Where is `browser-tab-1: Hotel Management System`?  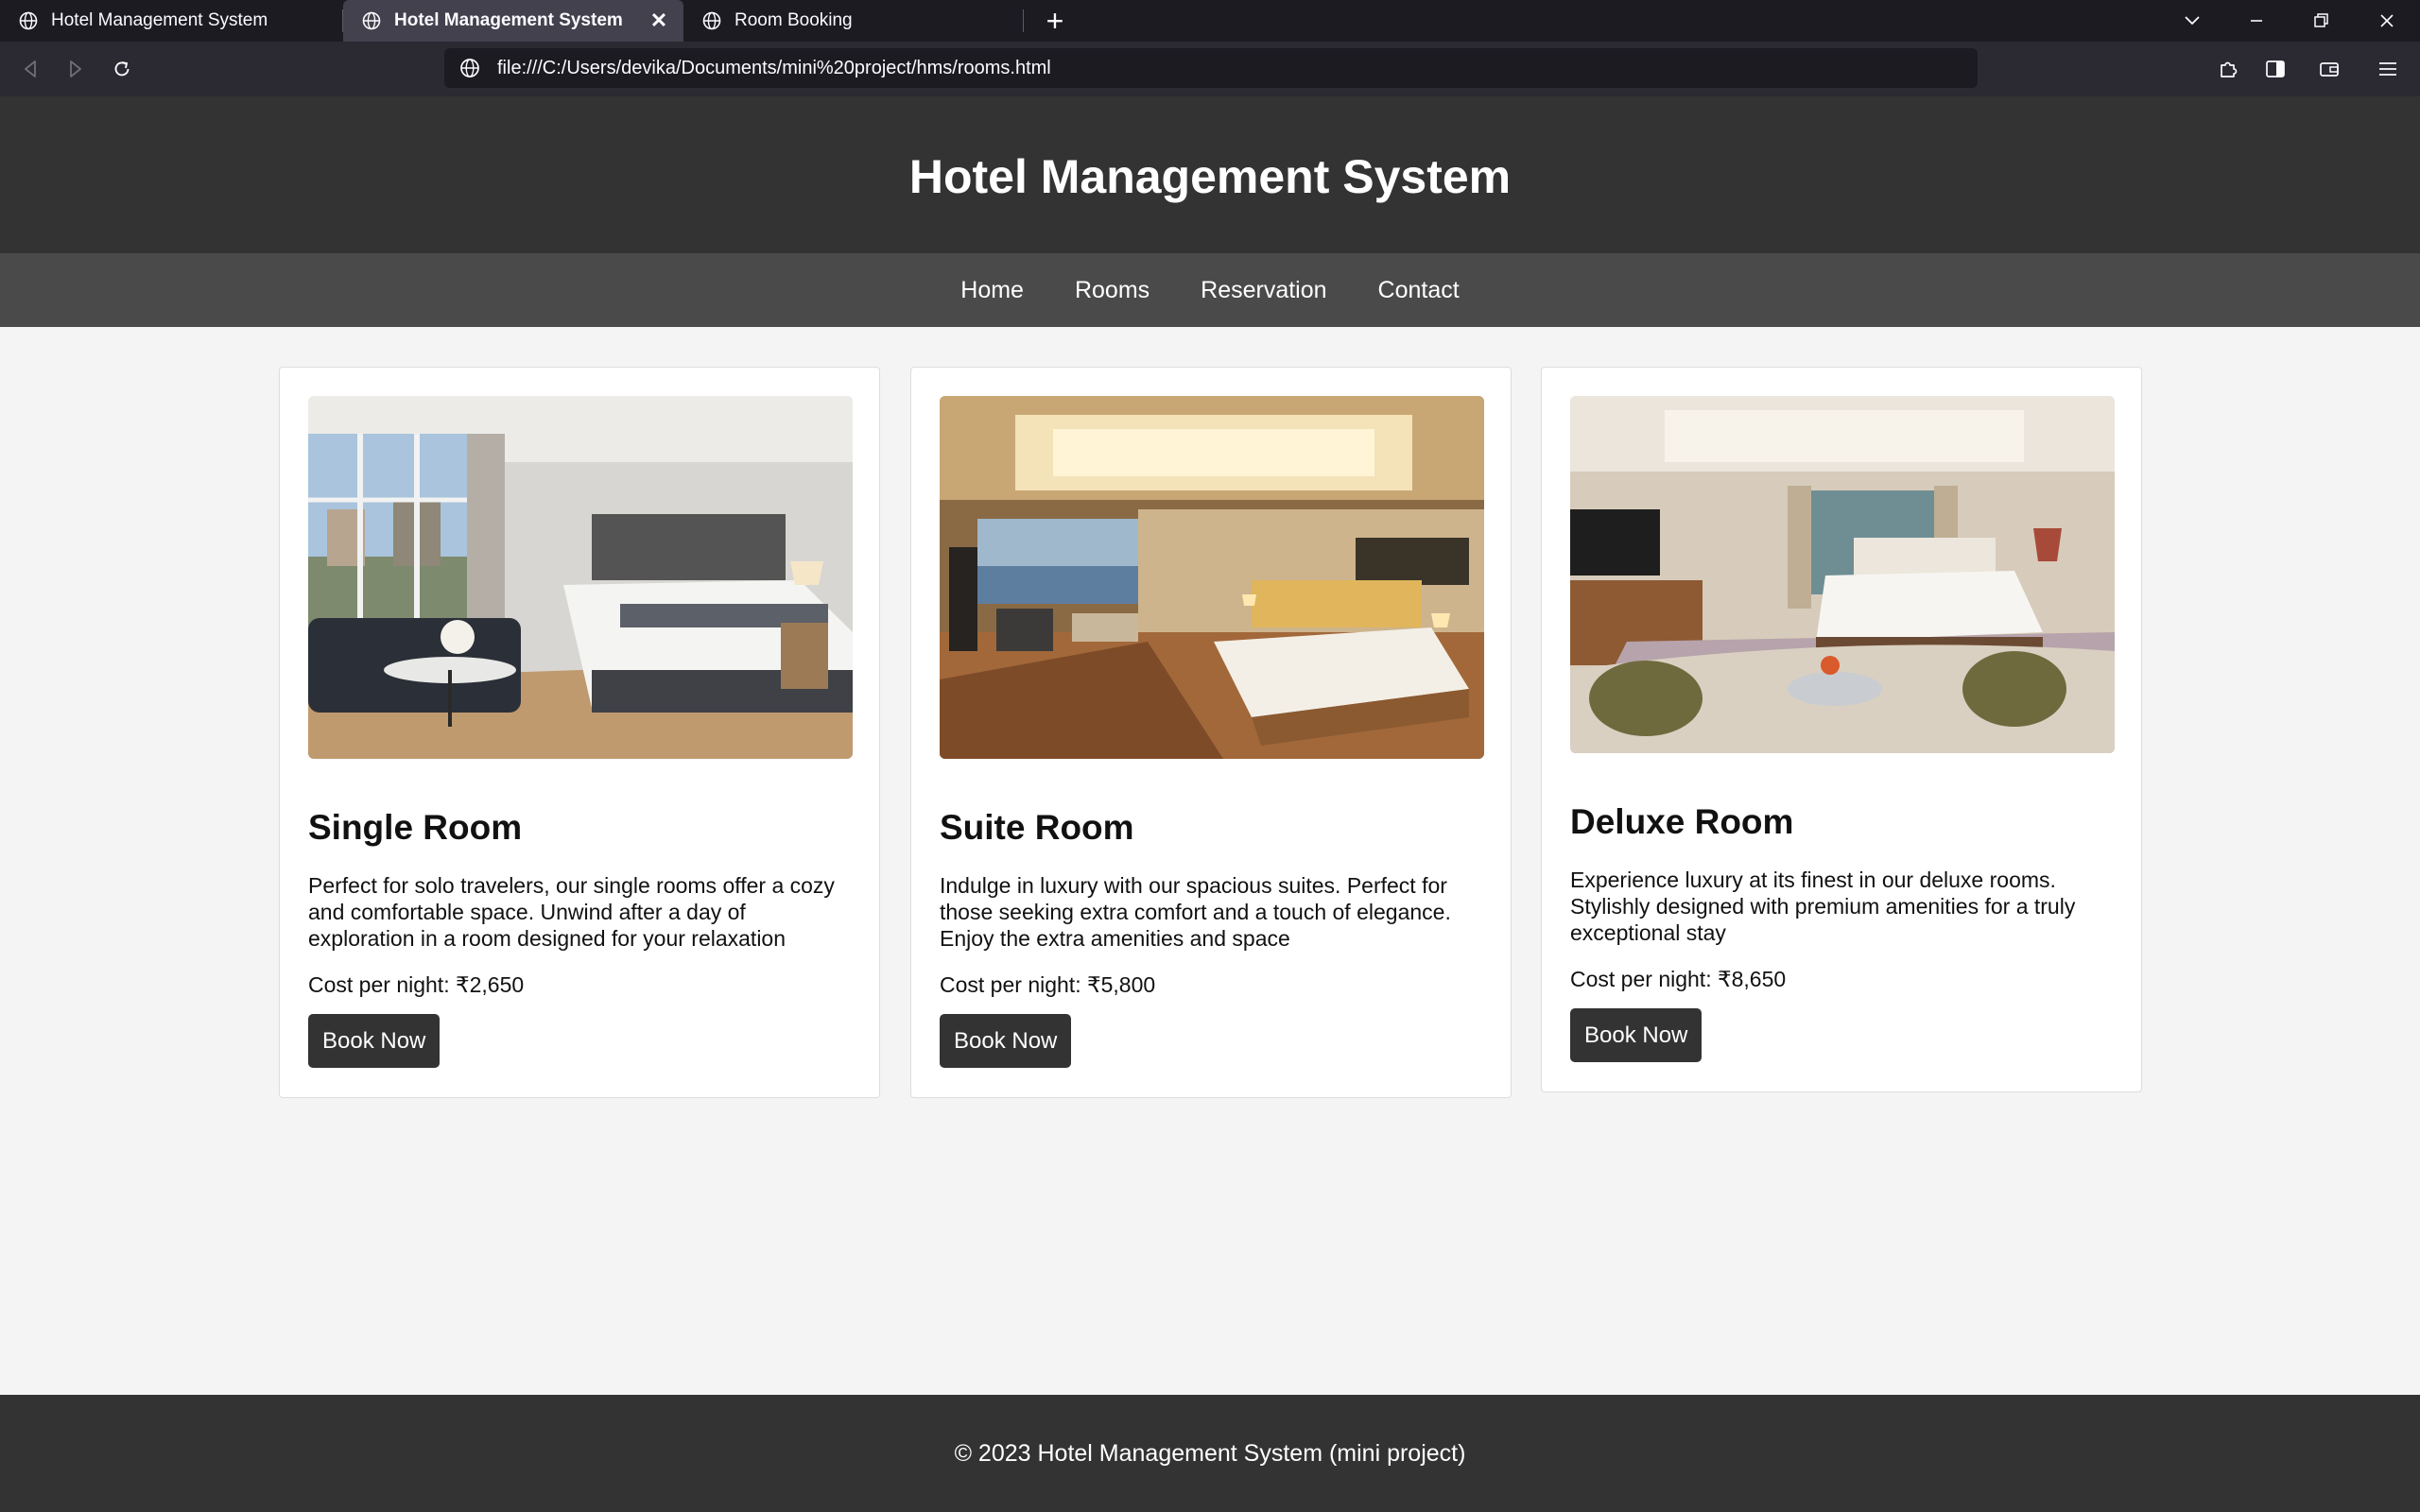 browser-tab-1: Hotel Management System is located at coordinates (170, 21).